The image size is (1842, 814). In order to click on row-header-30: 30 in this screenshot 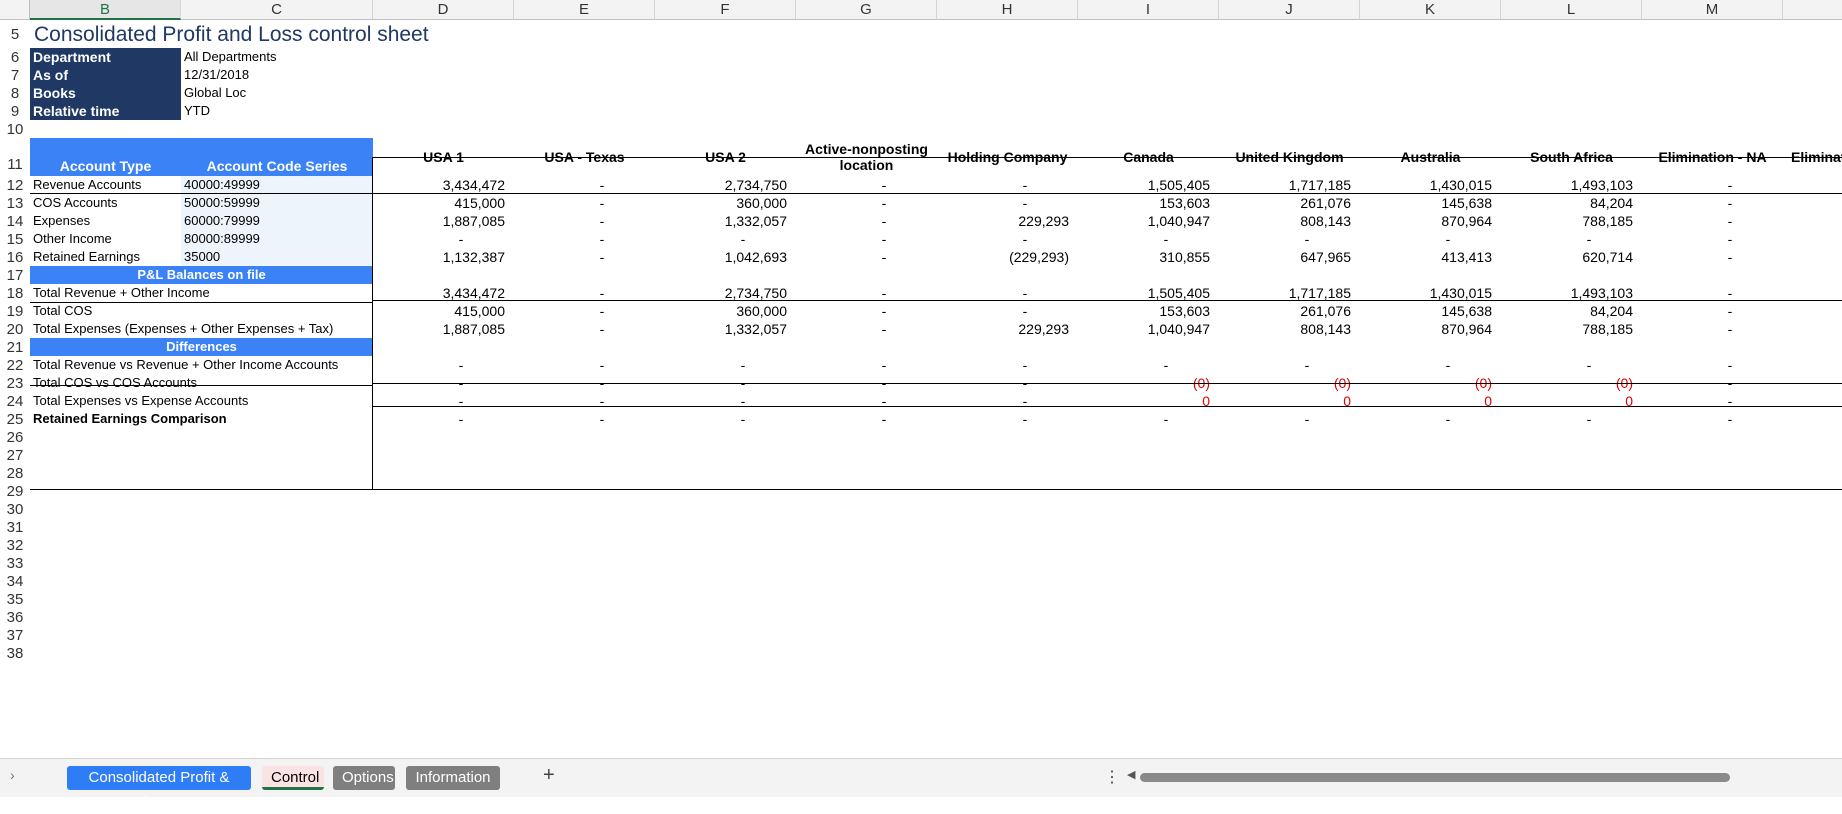, I will do `click(15, 509)`.